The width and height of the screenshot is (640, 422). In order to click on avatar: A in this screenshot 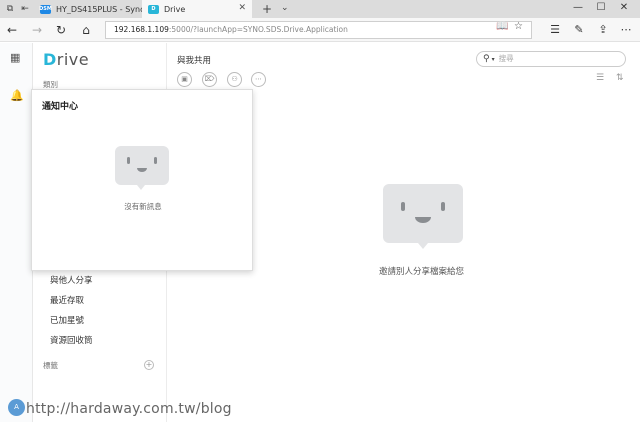, I will do `click(16, 407)`.